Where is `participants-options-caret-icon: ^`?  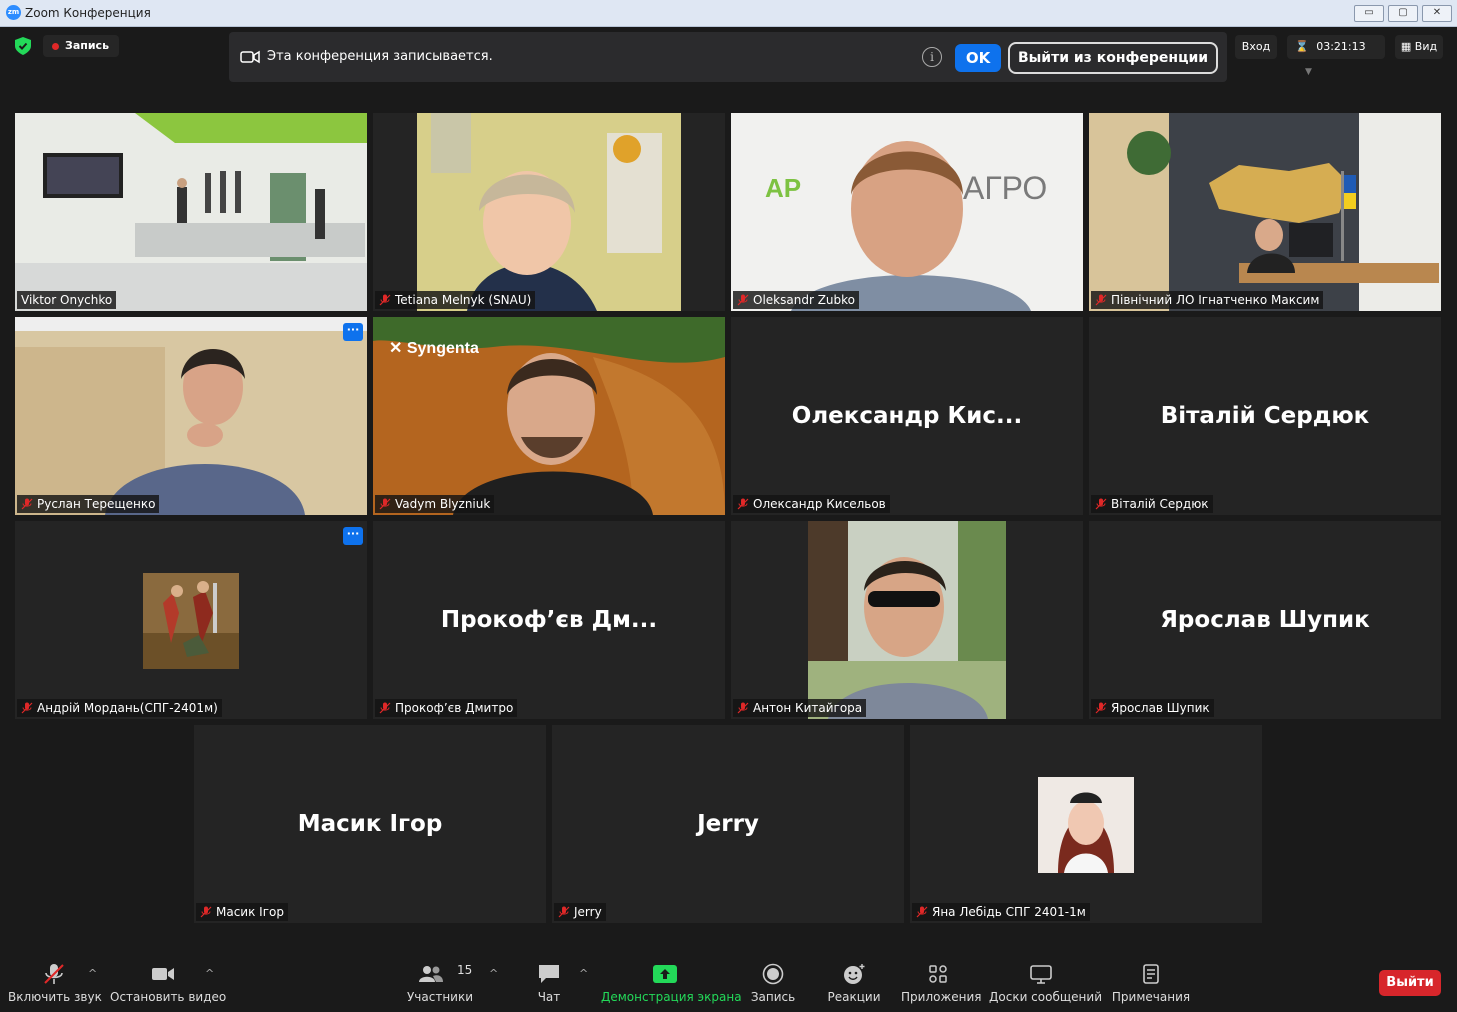
participants-options-caret-icon: ^ is located at coordinates (493, 973).